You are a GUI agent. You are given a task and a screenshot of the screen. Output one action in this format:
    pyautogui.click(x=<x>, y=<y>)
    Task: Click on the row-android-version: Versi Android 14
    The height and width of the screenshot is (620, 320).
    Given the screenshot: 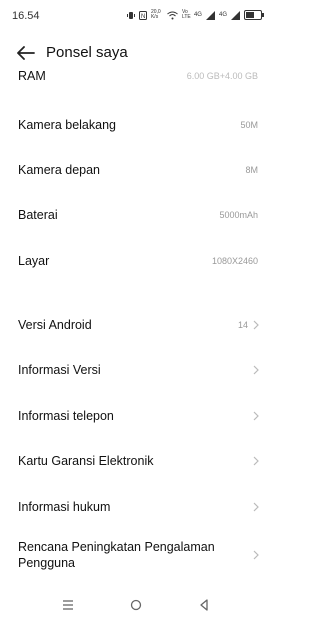 What is the action you would take?
    pyautogui.click(x=136, y=325)
    